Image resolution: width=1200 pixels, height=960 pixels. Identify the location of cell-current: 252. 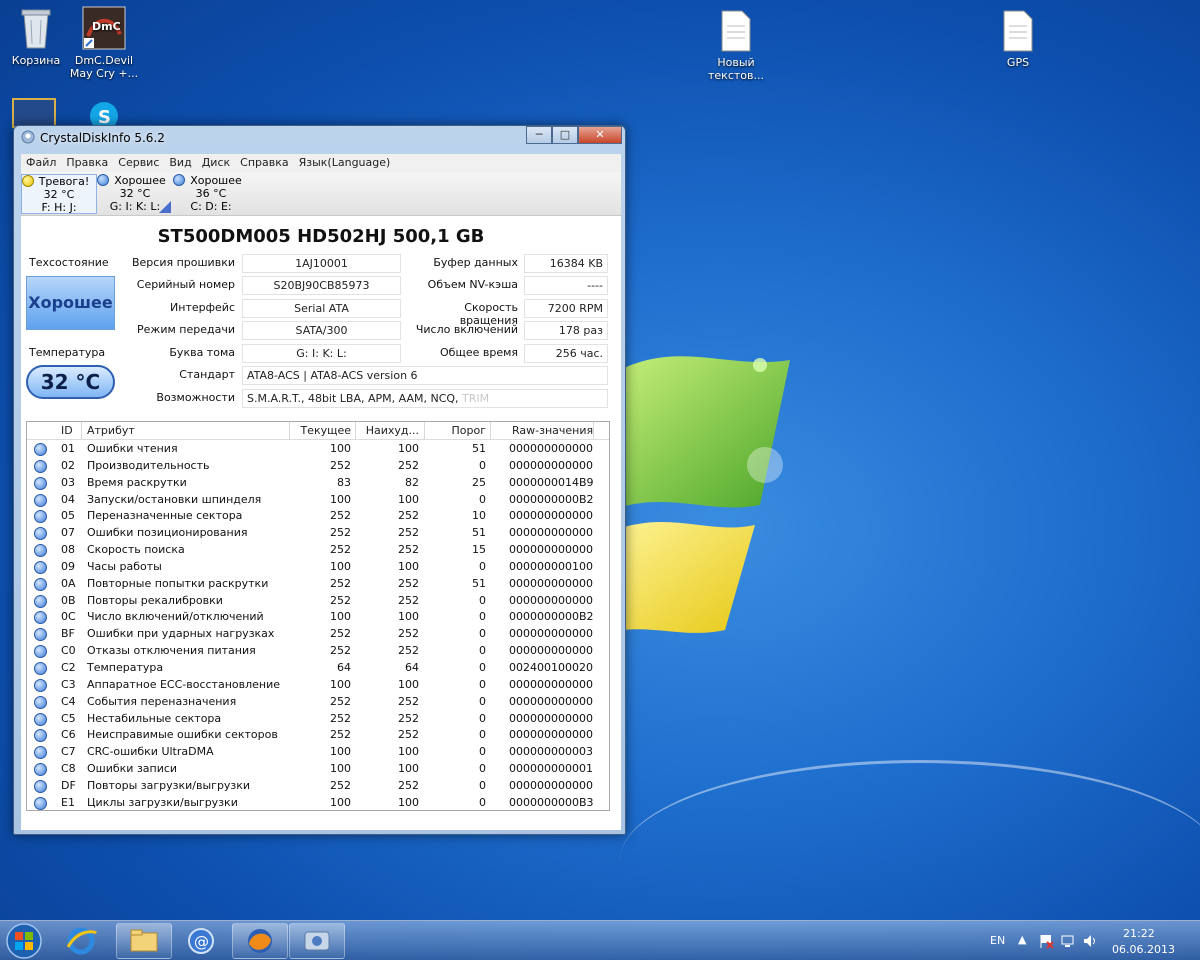
(340, 516).